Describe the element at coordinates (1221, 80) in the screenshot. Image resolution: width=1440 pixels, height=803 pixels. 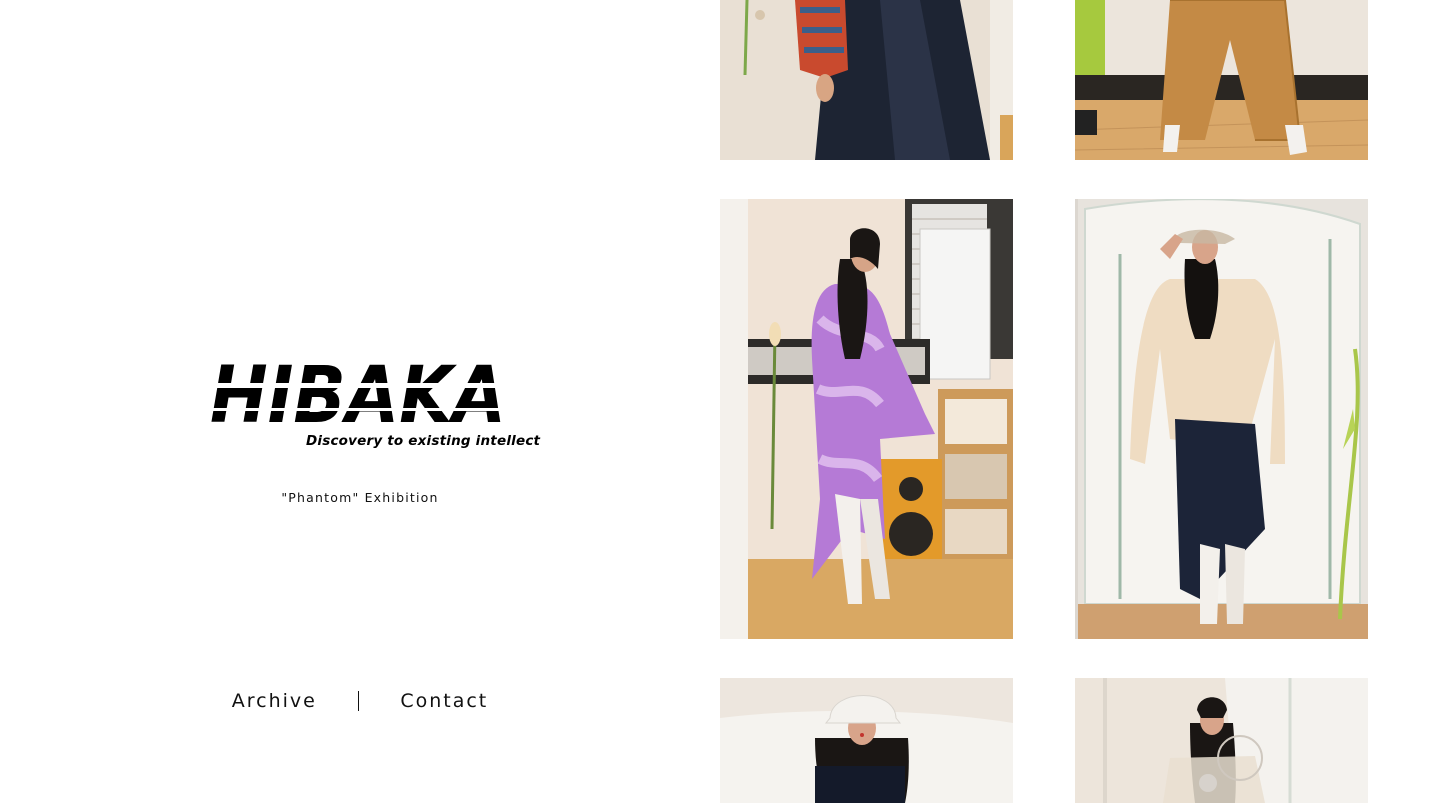
I see `photo-look-top-right` at that location.